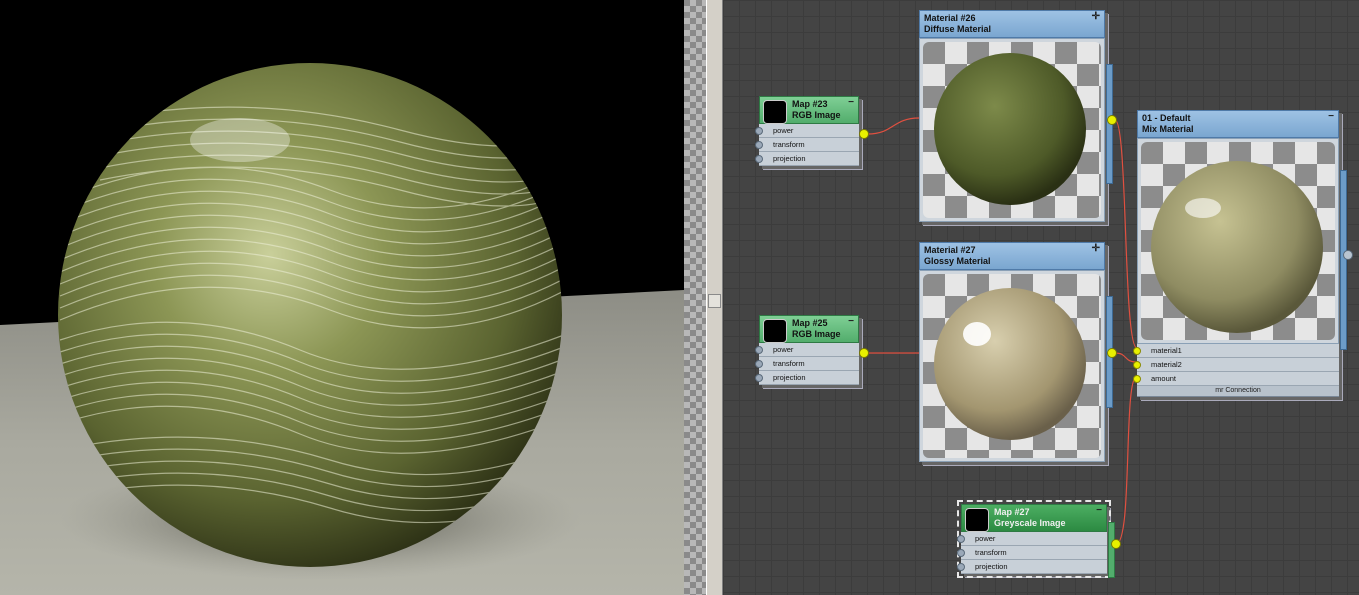  I want to click on node-title: Material #27, so click(950, 250).